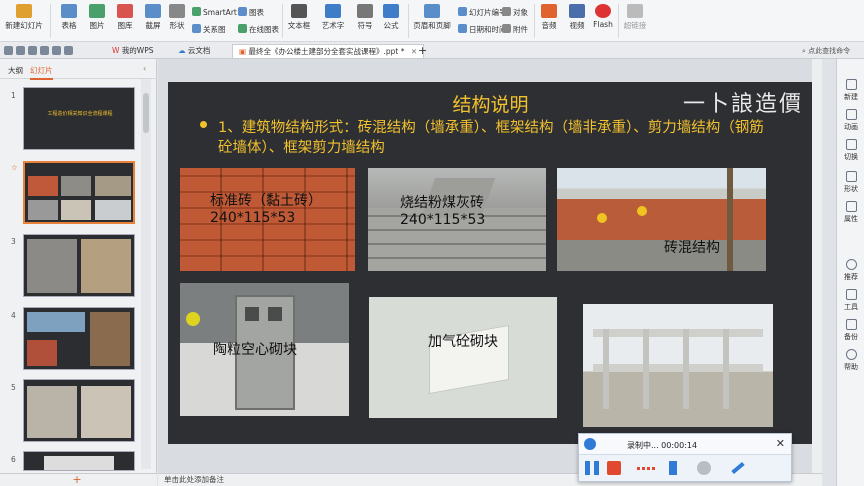 The image size is (864, 486). Describe the element at coordinates (196, 28) in the screenshot. I see `relation-icon` at that location.